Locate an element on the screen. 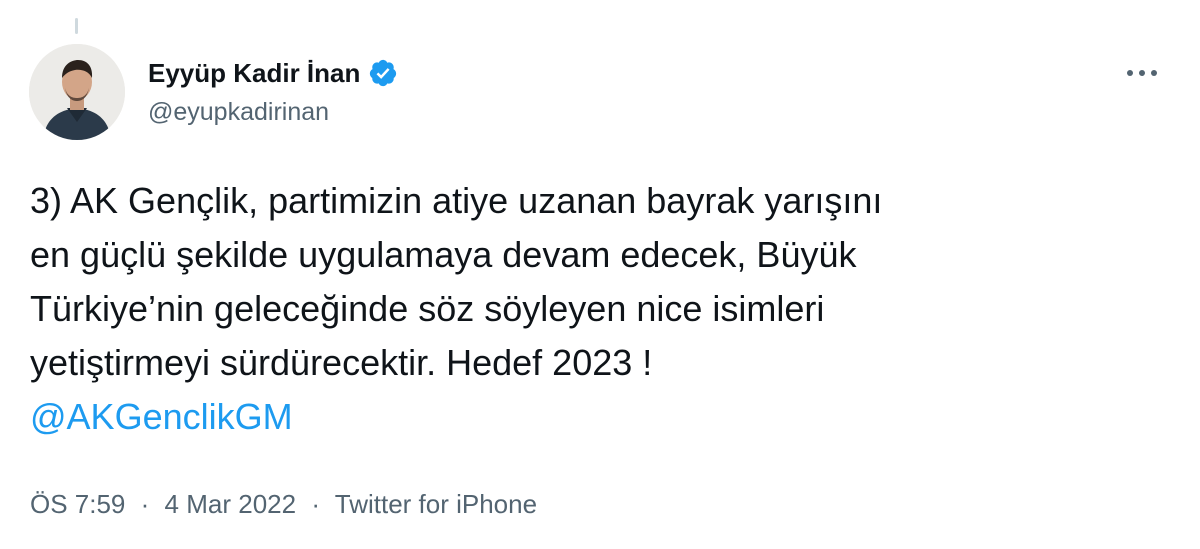 This screenshot has width=1200, height=549. author-name-row: Eyyüp Kadir İnan is located at coordinates (273, 73).